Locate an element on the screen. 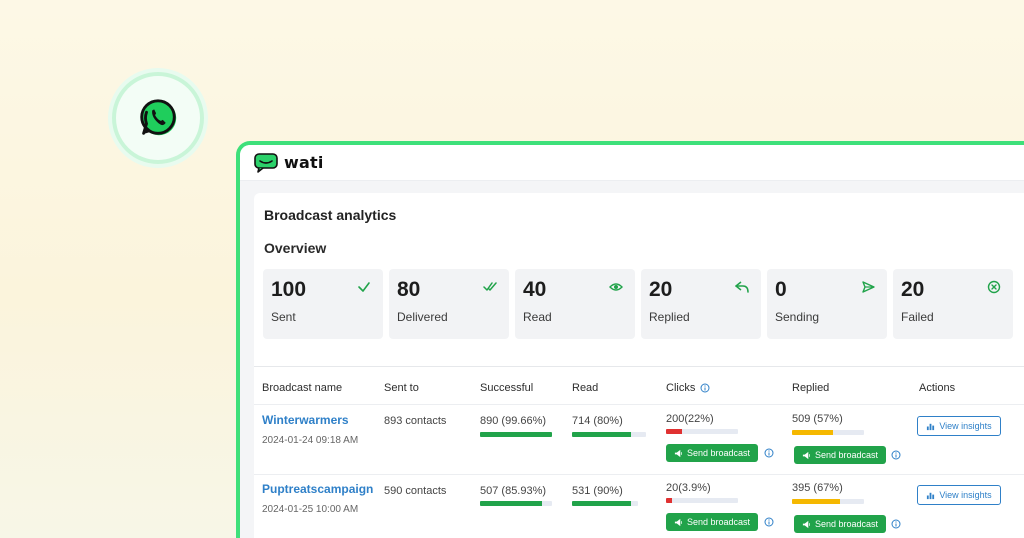  stat-card-replied: 20 Replied is located at coordinates (701, 304).